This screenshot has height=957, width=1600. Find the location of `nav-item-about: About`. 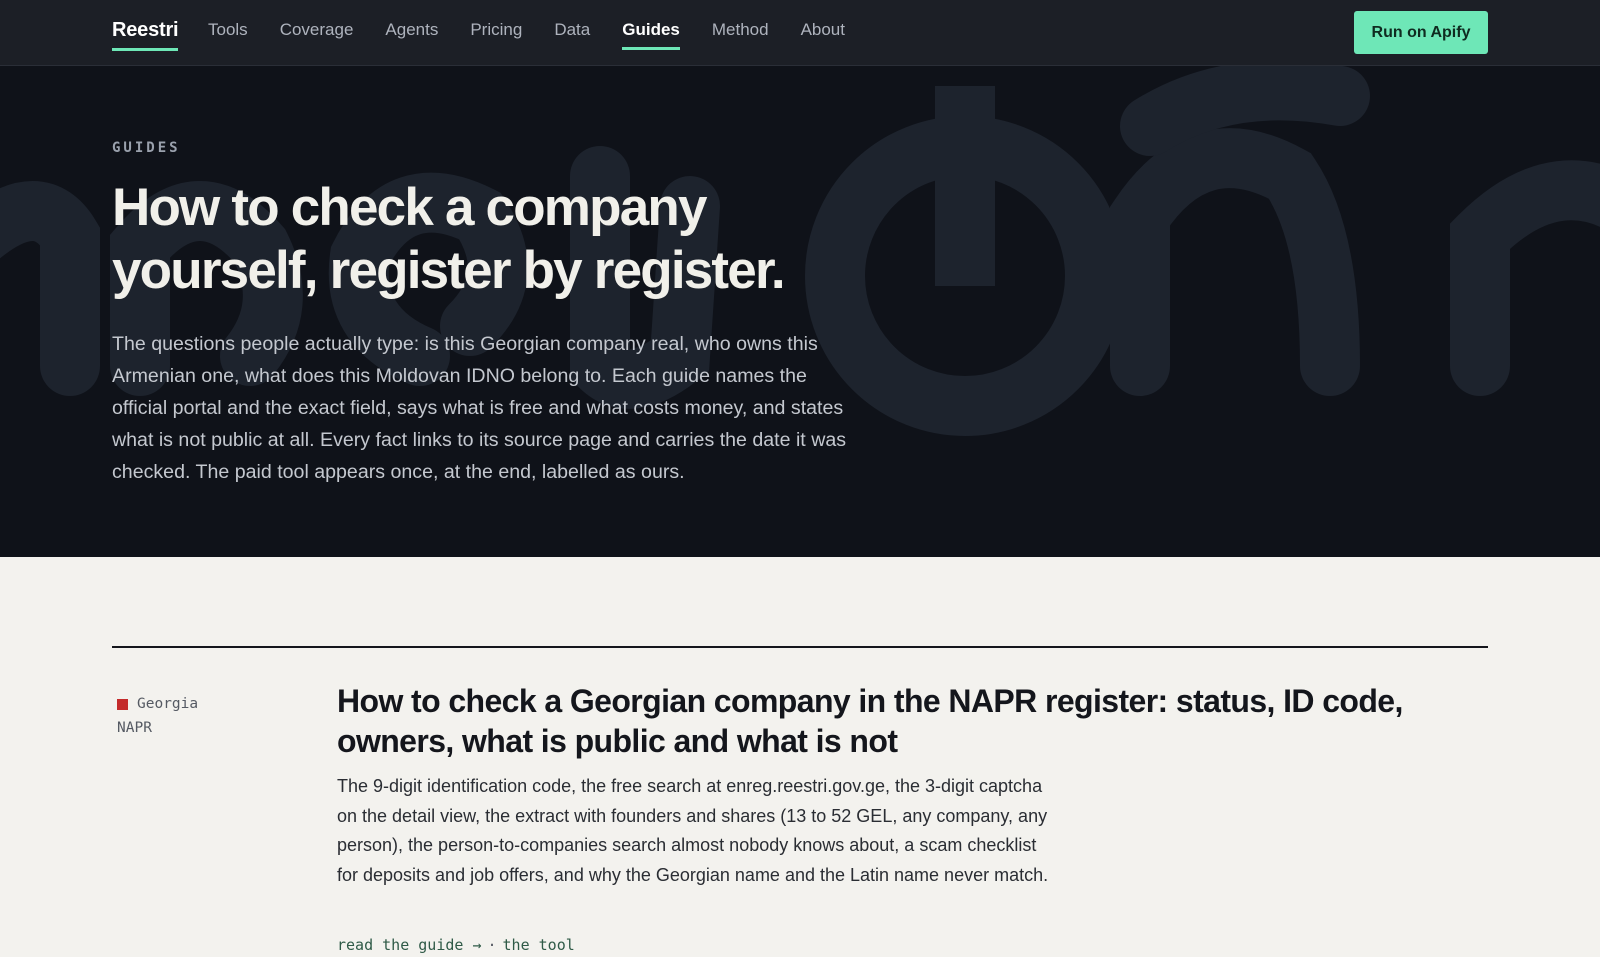

nav-item-about: About is located at coordinates (823, 35).